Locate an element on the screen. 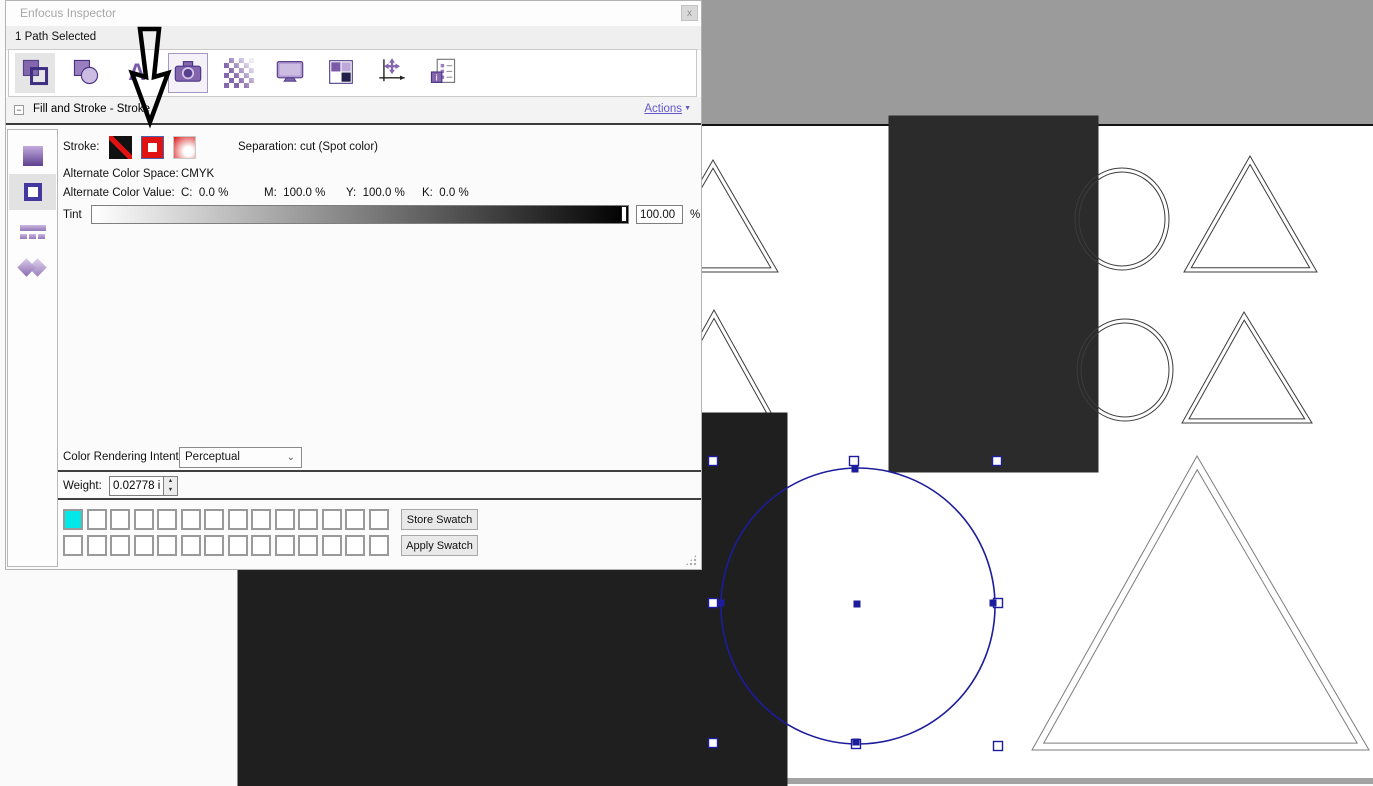  text-icon: A is located at coordinates (137, 73).